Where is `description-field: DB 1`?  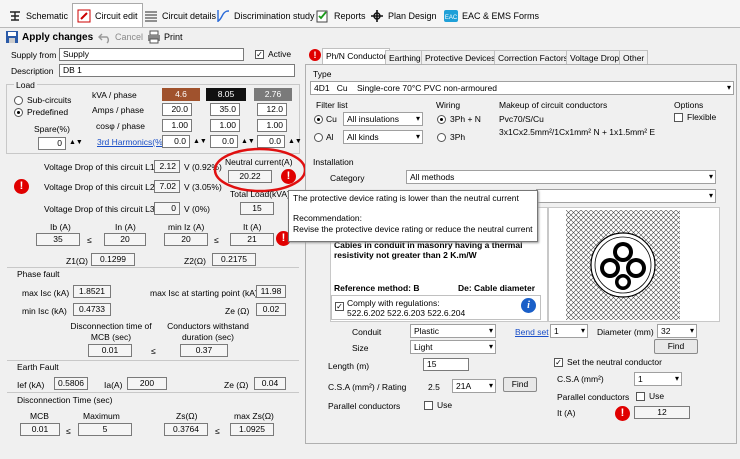 description-field: DB 1 is located at coordinates (177, 70).